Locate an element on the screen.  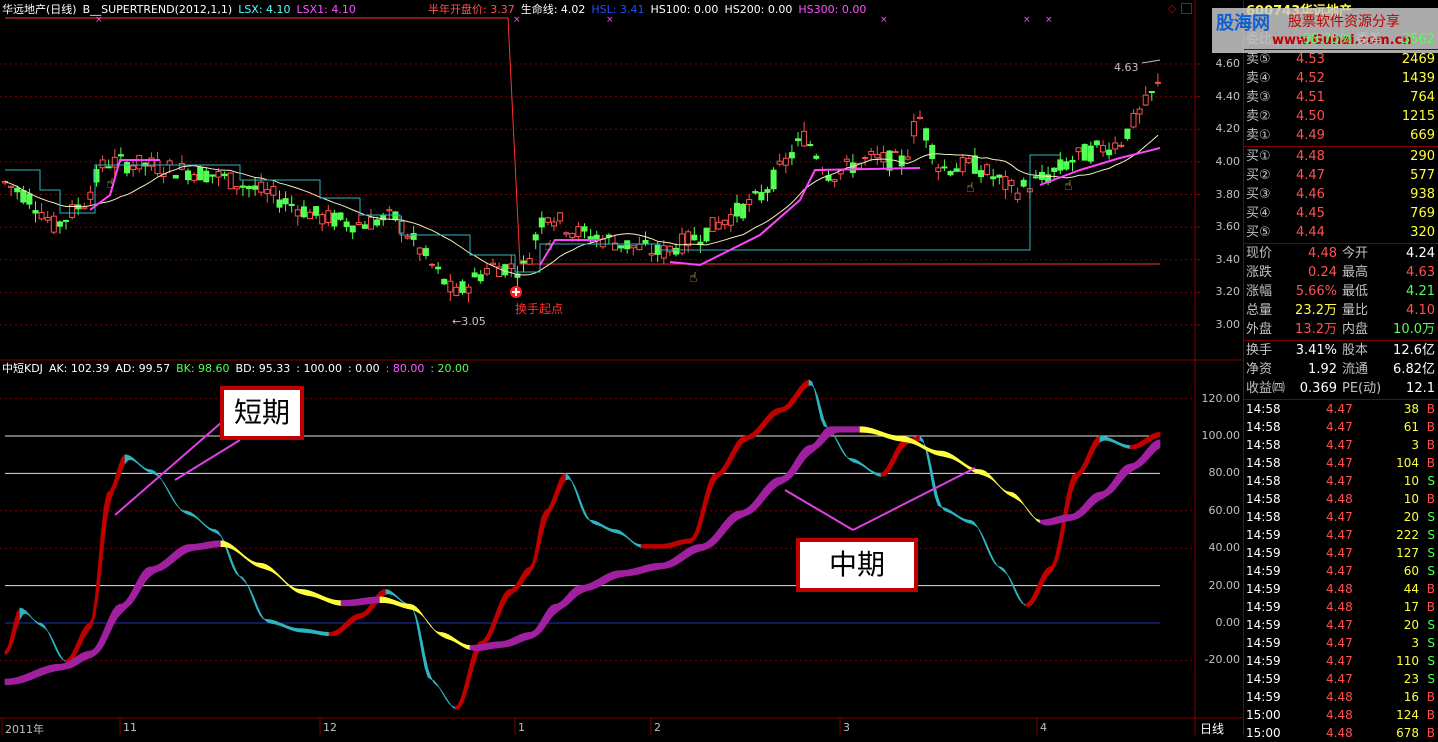
tick-time: 15:00 is located at coordinates (1263, 715).